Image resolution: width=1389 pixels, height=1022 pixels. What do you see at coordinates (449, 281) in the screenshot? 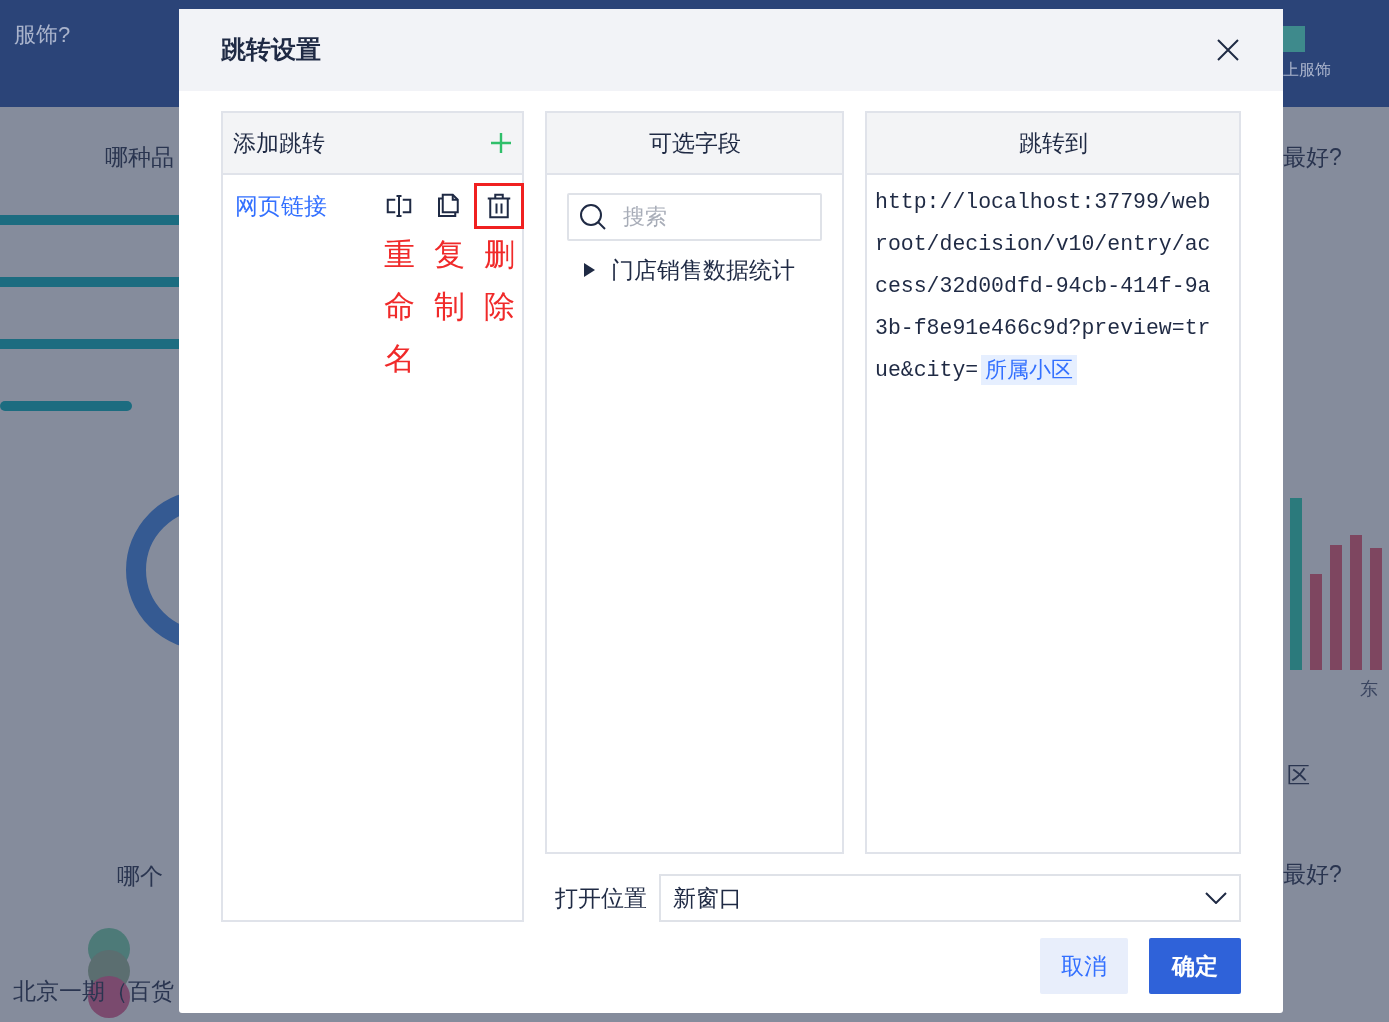
I see `annotation-text: 复制` at bounding box center [449, 281].